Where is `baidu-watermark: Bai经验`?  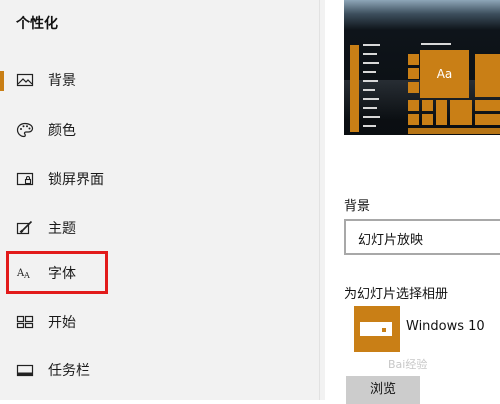 baidu-watermark: Bai经验 is located at coordinates (408, 364).